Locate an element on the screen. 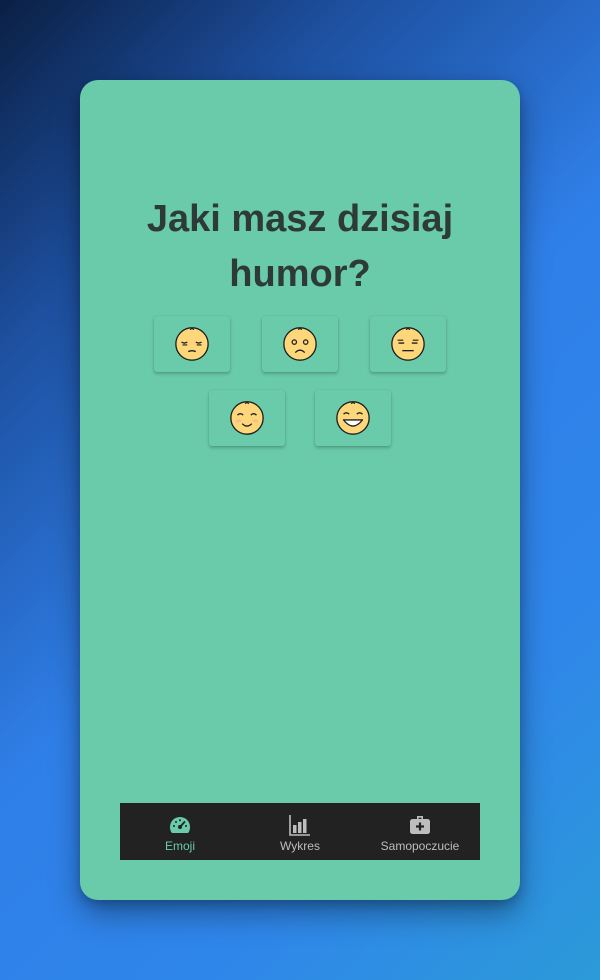 This screenshot has height=980, width=600. nav-item-emoji: Emoji is located at coordinates (180, 831).